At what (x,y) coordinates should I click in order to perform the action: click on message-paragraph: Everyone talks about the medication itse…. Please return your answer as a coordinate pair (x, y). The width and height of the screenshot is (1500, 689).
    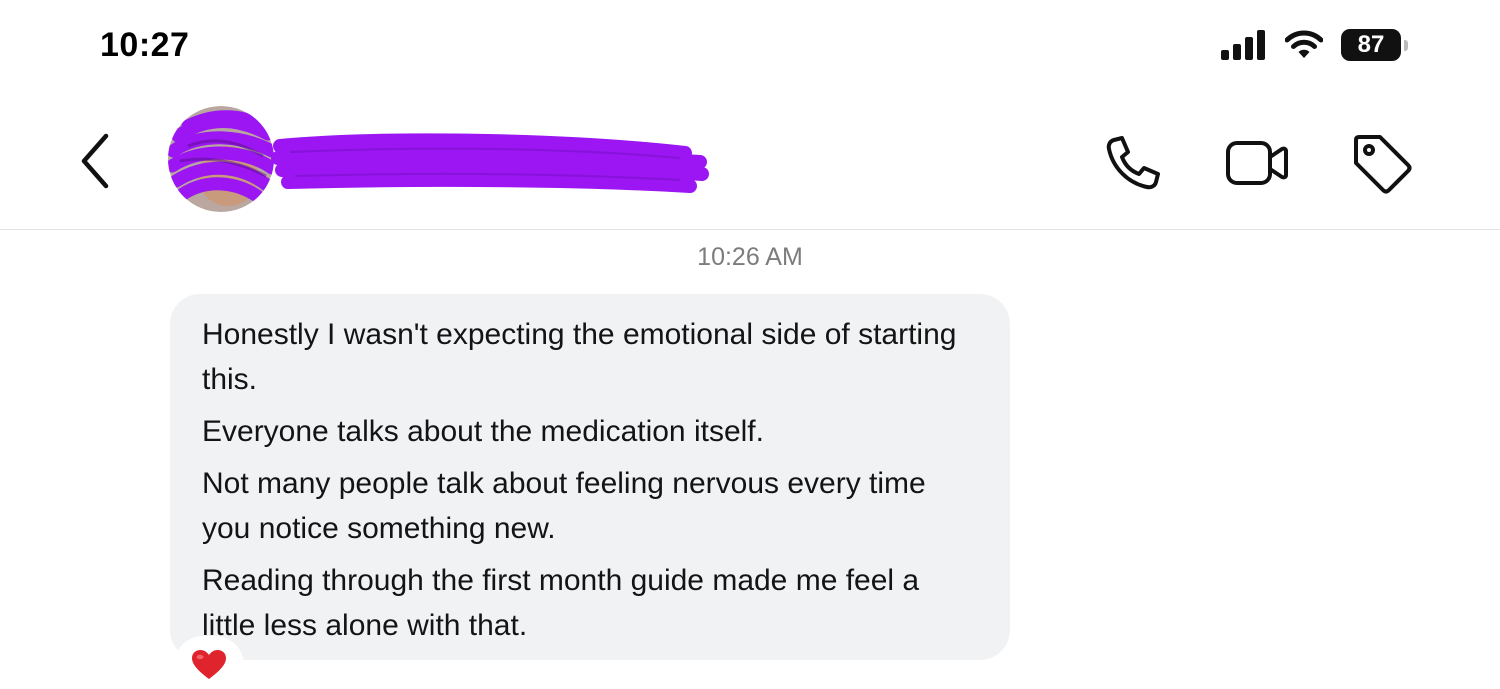
    Looking at the image, I should click on (483, 431).